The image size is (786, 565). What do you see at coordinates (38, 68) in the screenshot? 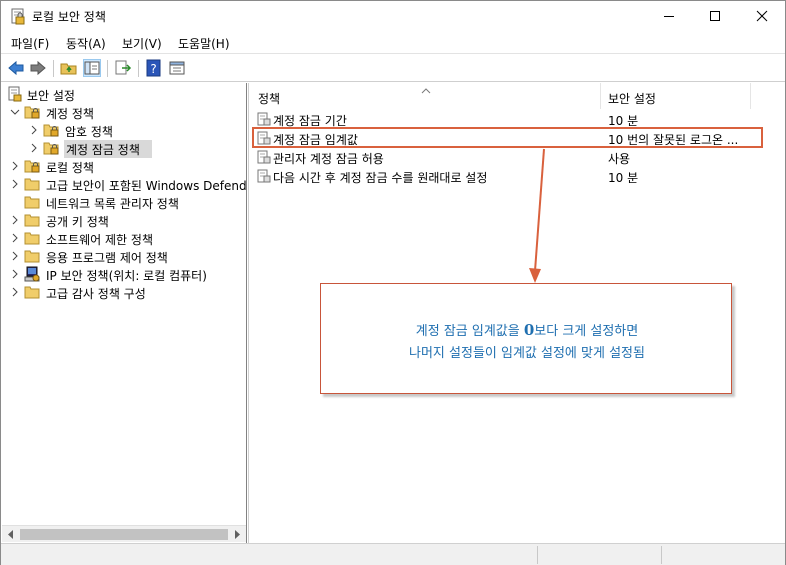
I see `forward-icon` at bounding box center [38, 68].